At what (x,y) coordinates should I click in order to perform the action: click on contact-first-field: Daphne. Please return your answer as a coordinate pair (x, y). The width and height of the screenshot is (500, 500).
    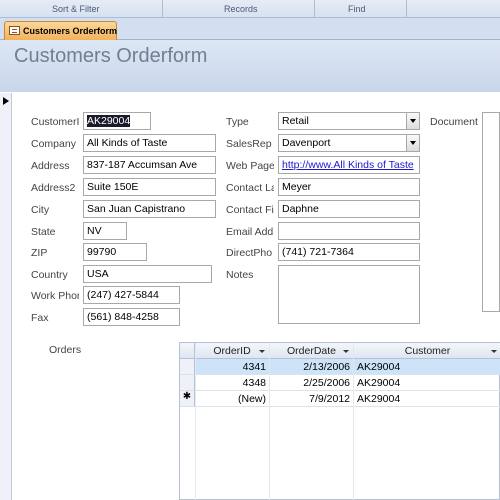
    Looking at the image, I should click on (349, 209).